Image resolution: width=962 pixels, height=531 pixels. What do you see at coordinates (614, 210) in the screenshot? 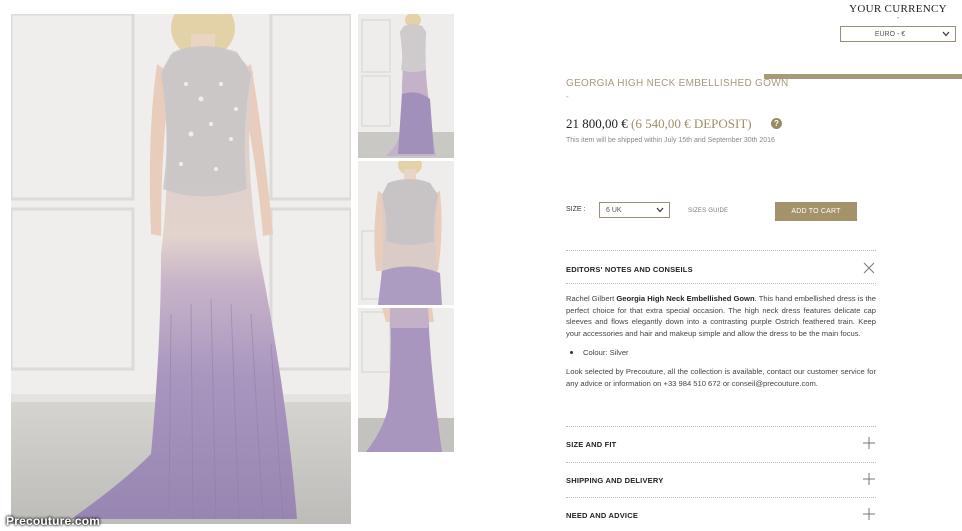
I see `size-value: 6 UK` at bounding box center [614, 210].